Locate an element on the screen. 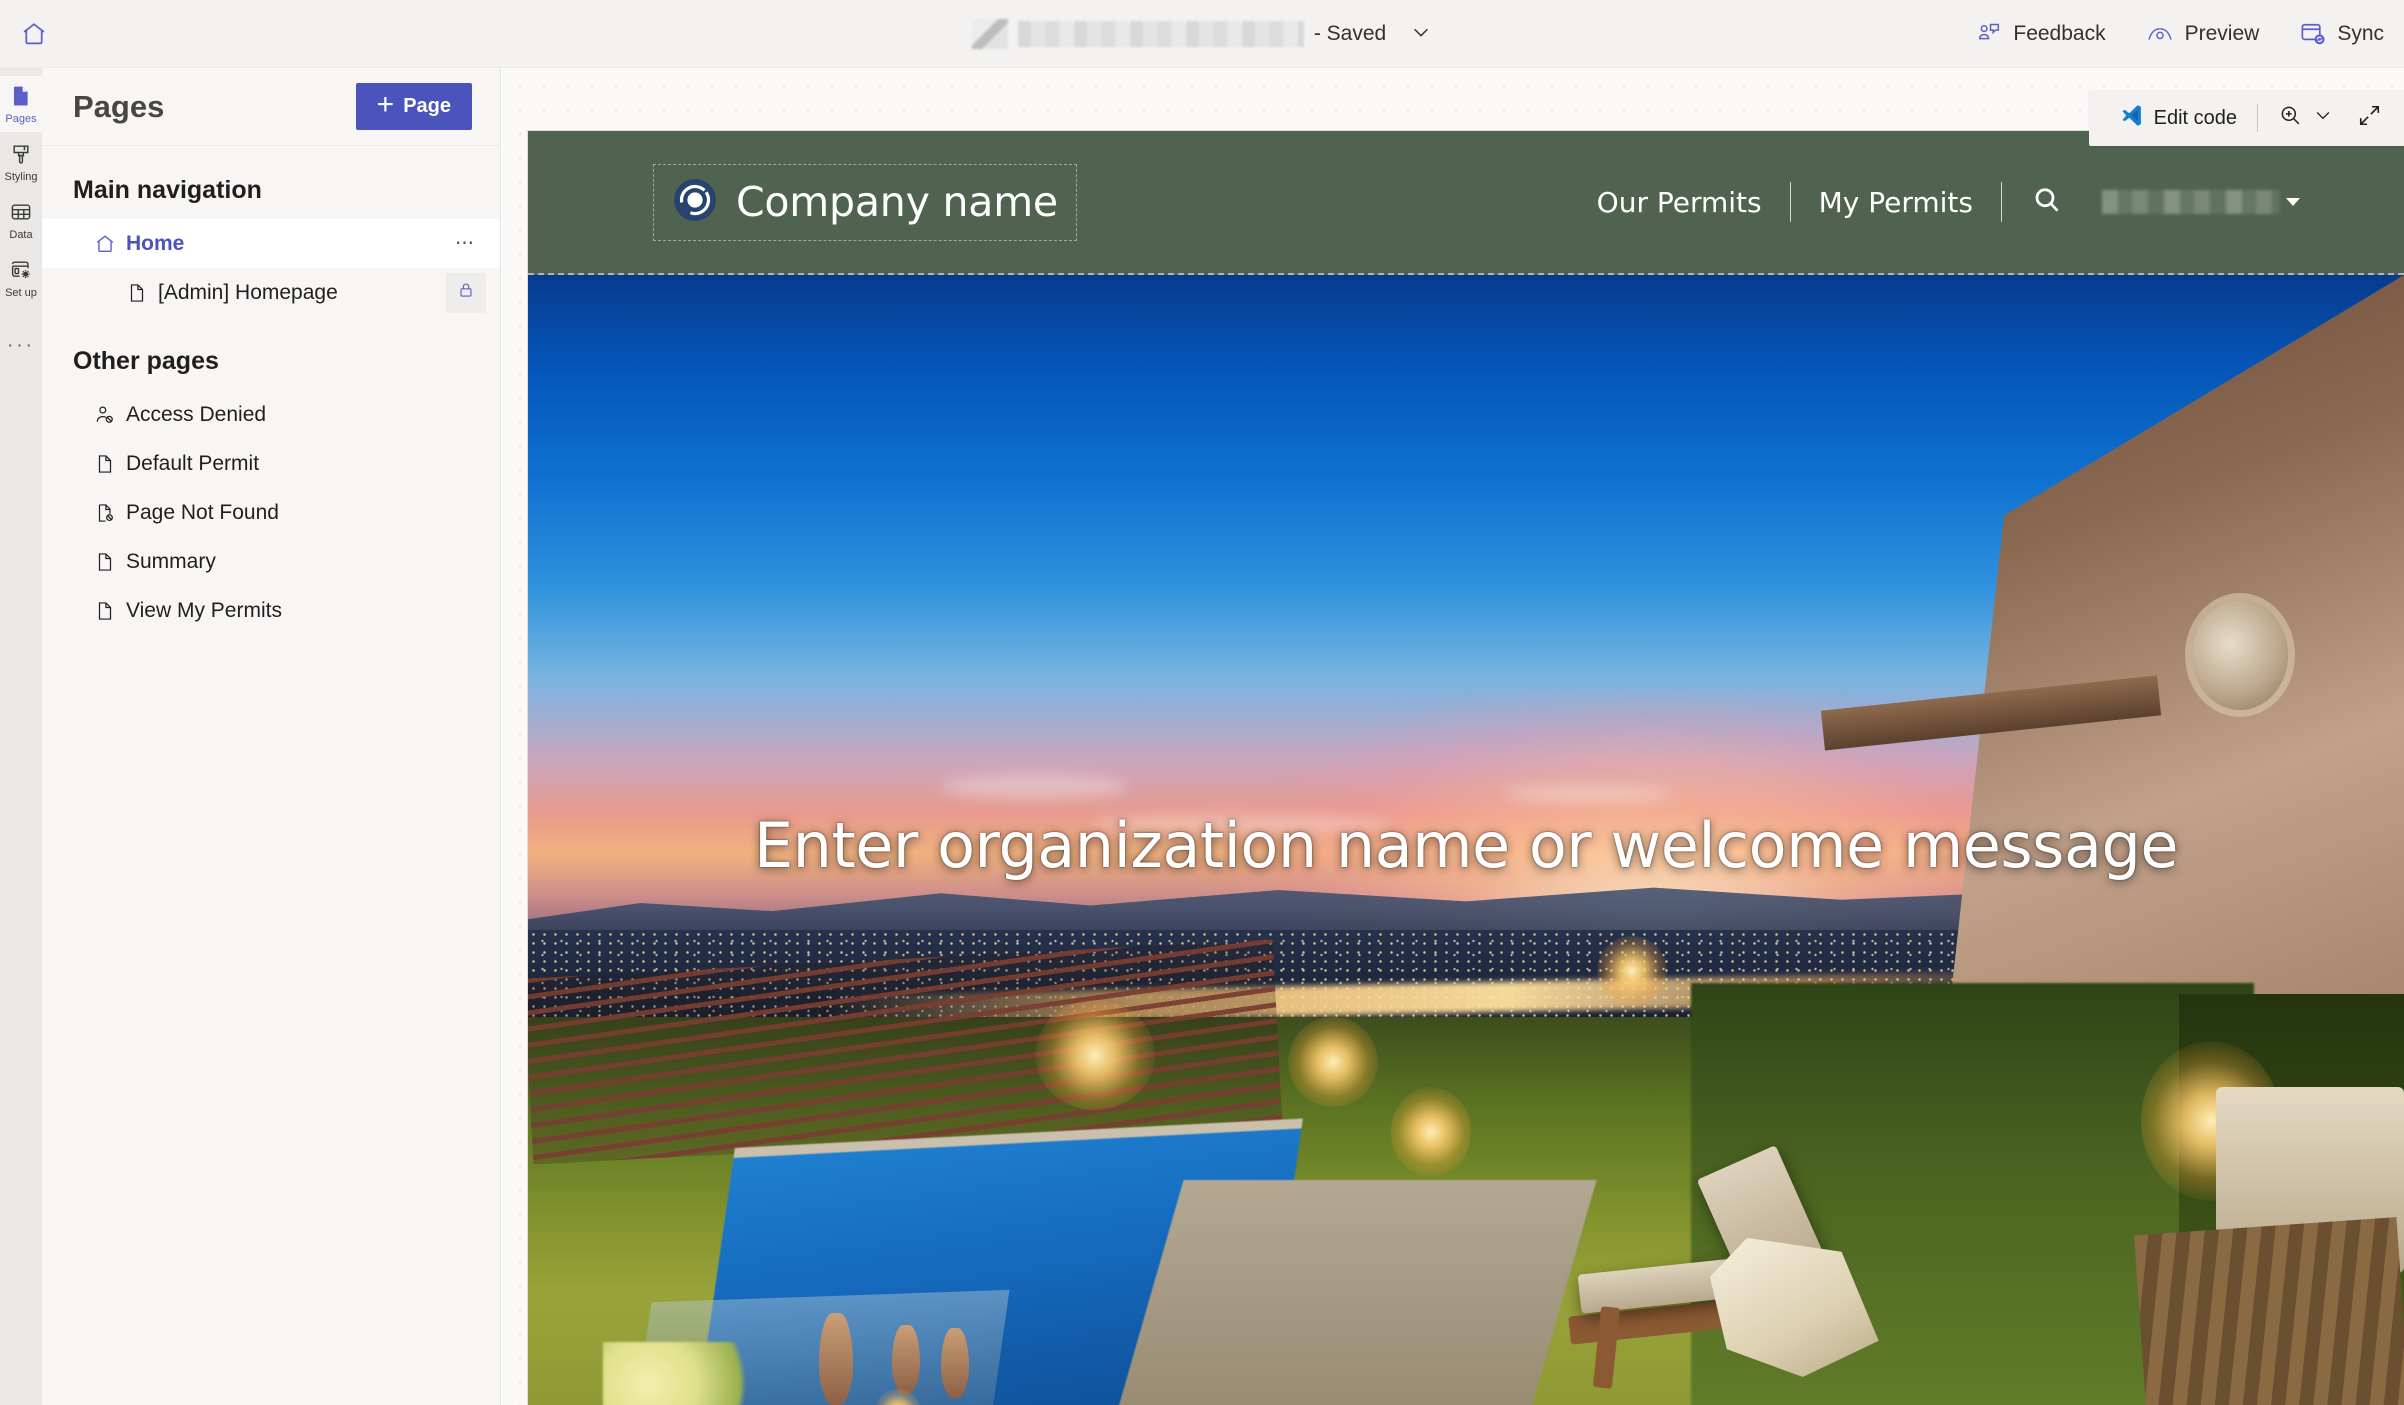 Image resolution: width=2404 pixels, height=1405 pixels. plus-icon: + is located at coordinates (385, 104).